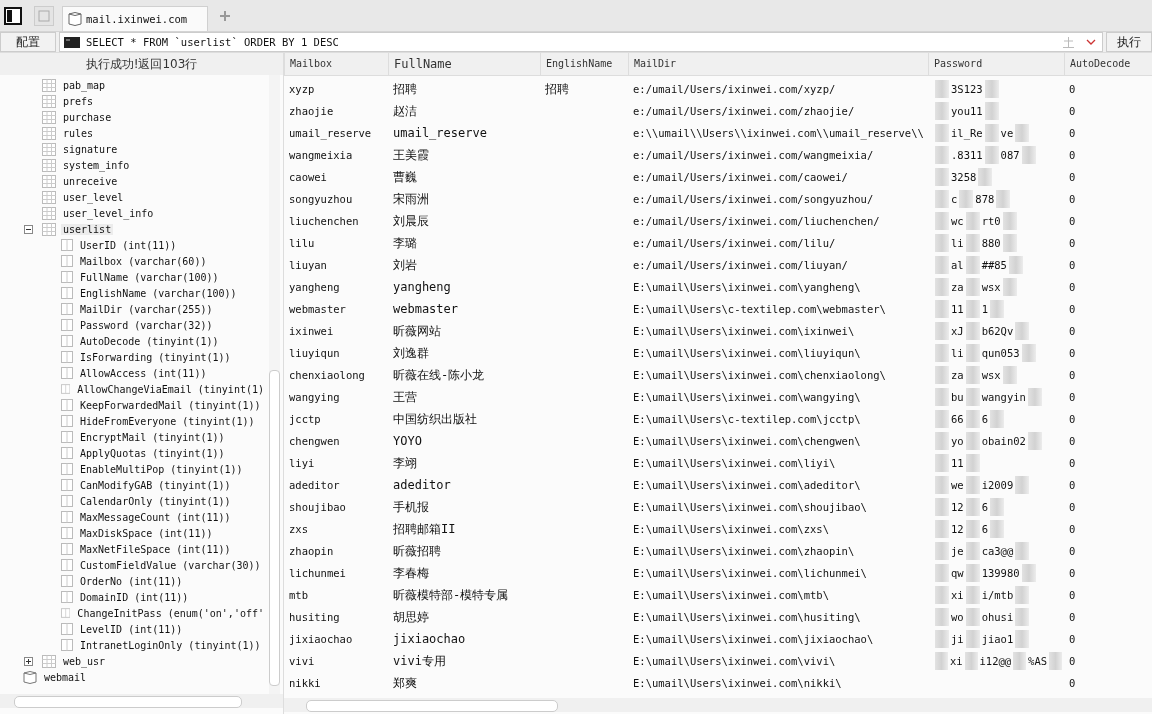 This screenshot has height=714, width=1152. I want to click on database-icon, so click(30, 677).